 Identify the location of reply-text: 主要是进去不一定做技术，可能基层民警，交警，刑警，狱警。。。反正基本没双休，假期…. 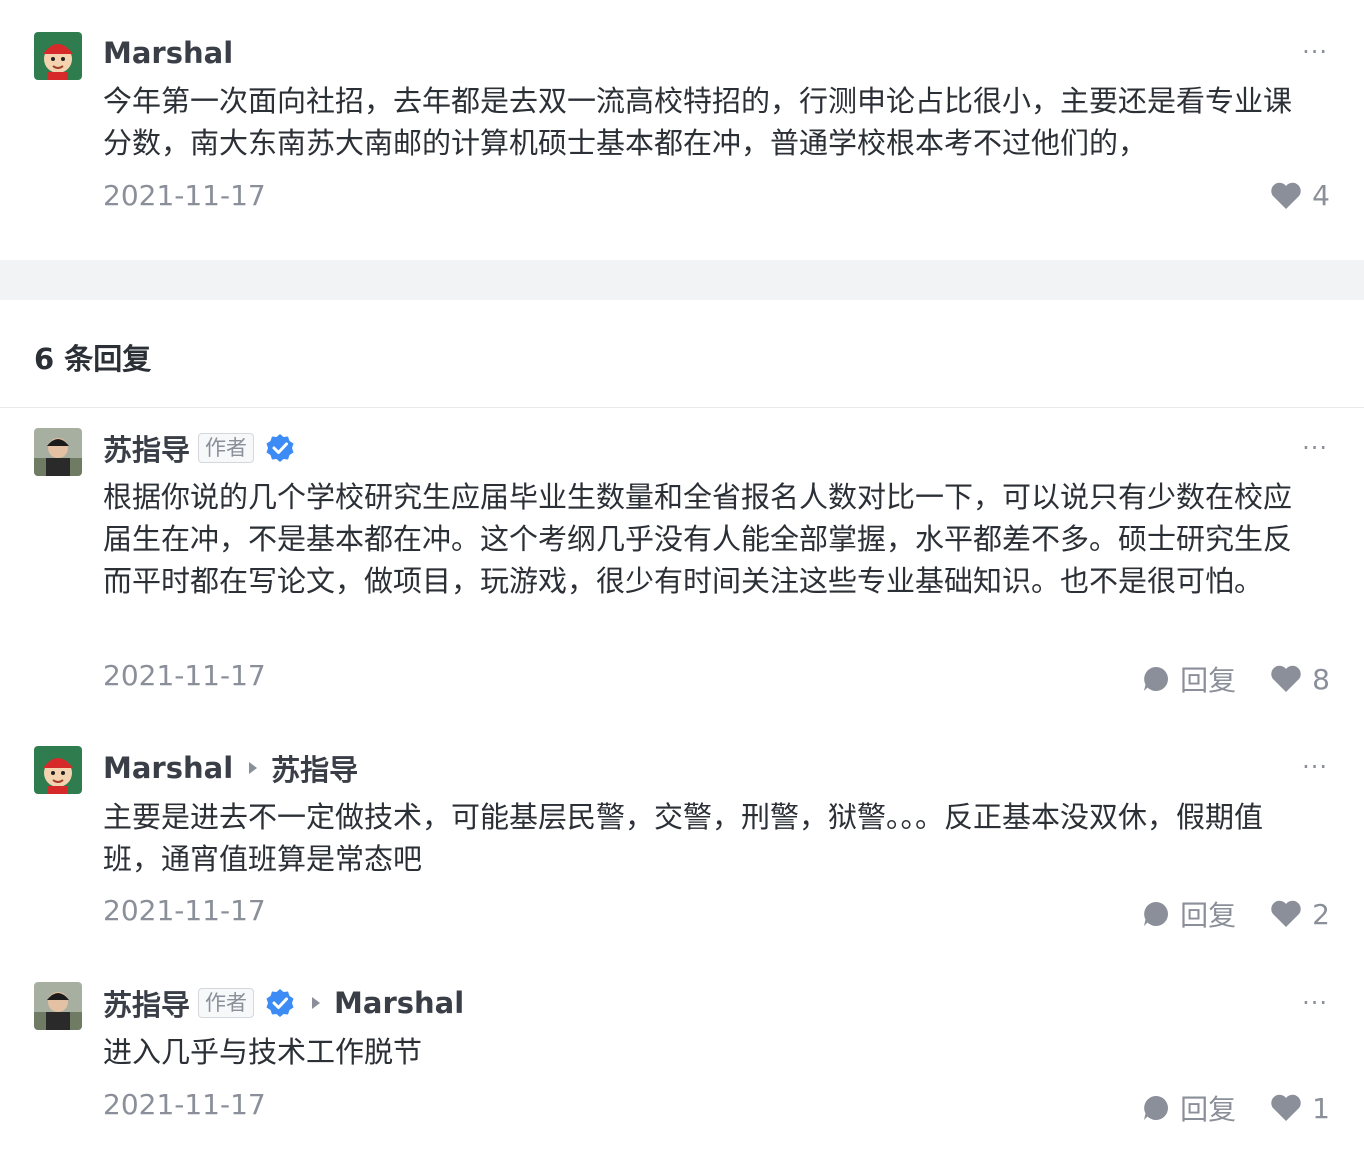
(683, 838).